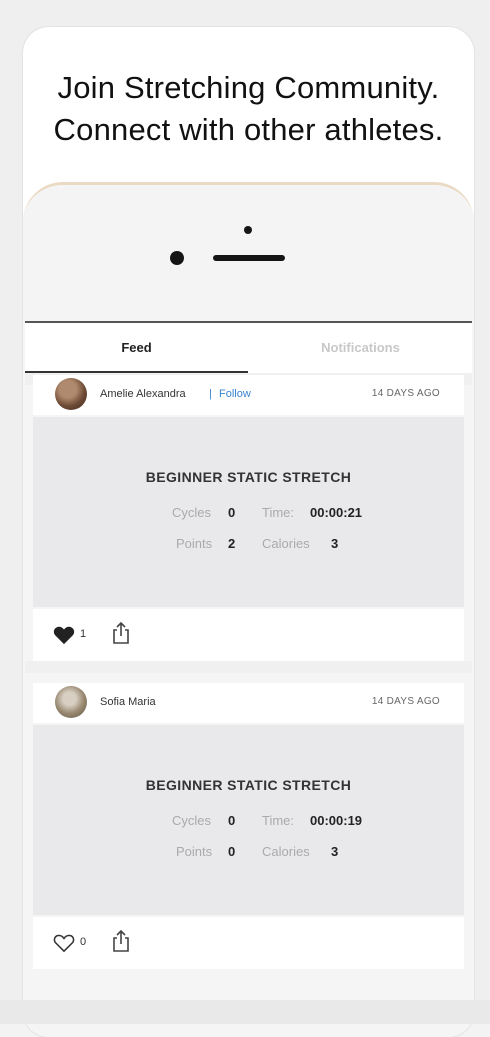 This screenshot has width=490, height=1037. Describe the element at coordinates (248, 943) in the screenshot. I see `post-actions: 0` at that location.